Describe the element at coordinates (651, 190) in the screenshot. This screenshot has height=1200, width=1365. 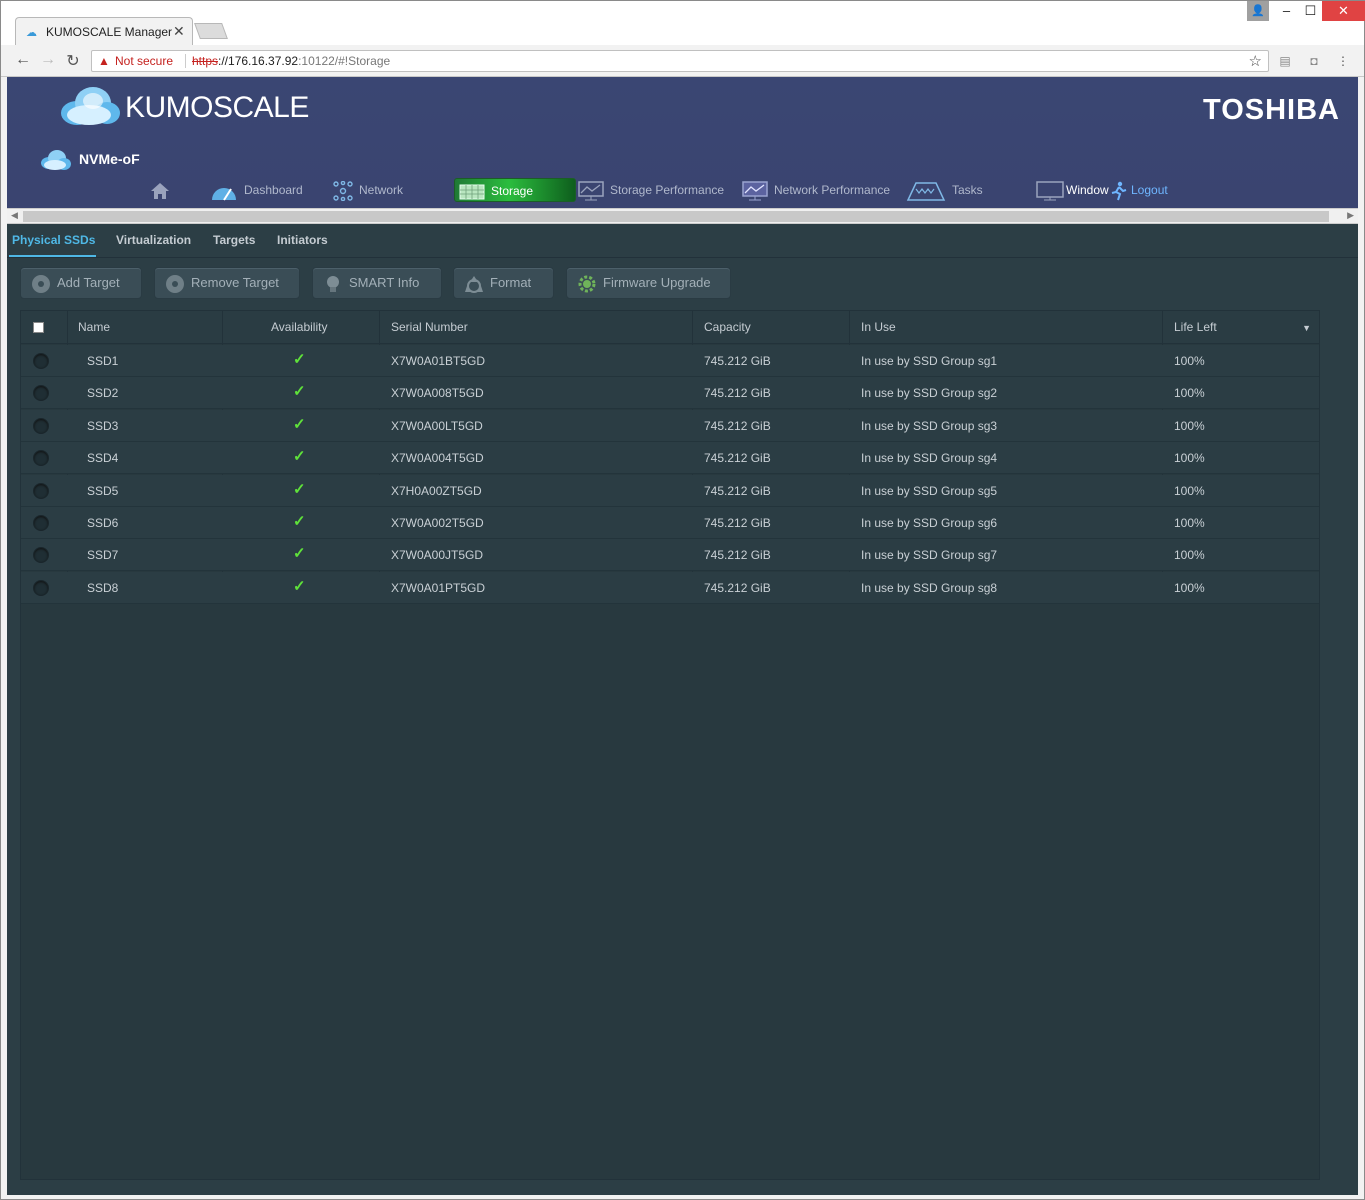
I see `nav-storage-performance: Storage Performance` at that location.